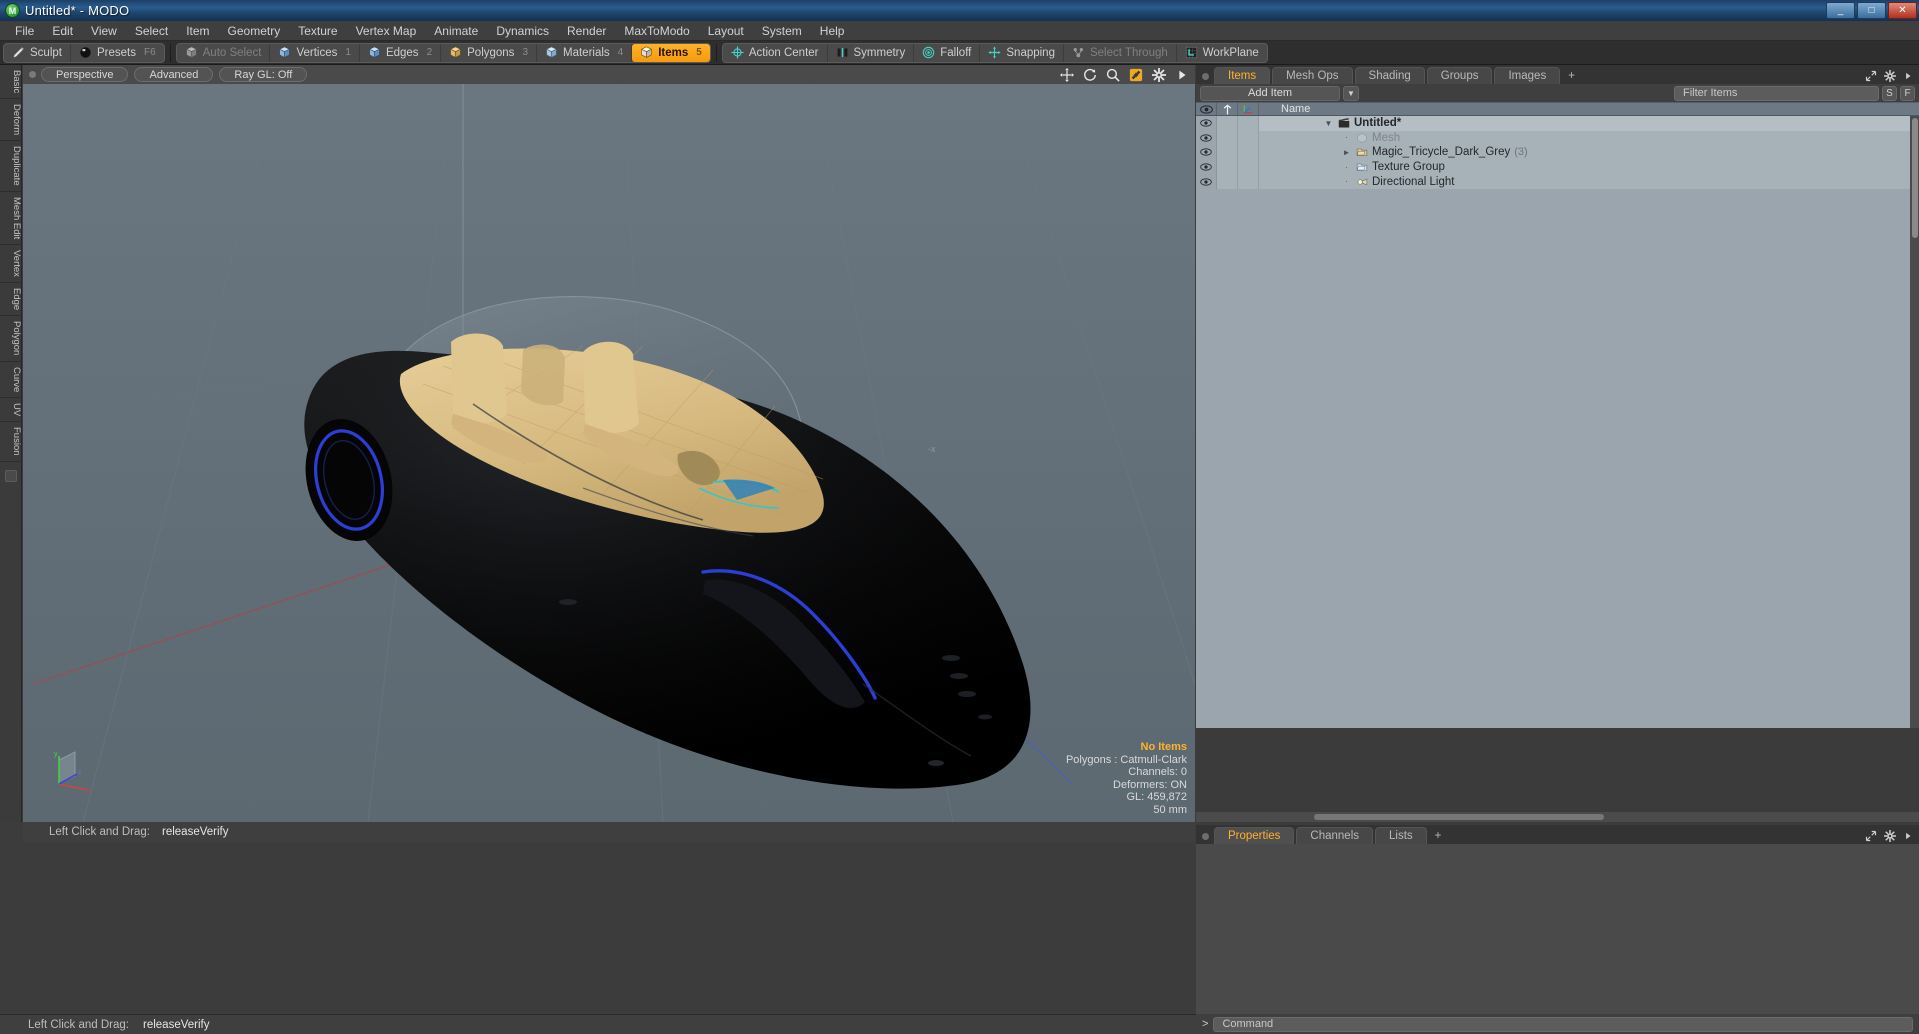  I want to click on menu-item-maxtomodo: MaxToModo, so click(656, 31).